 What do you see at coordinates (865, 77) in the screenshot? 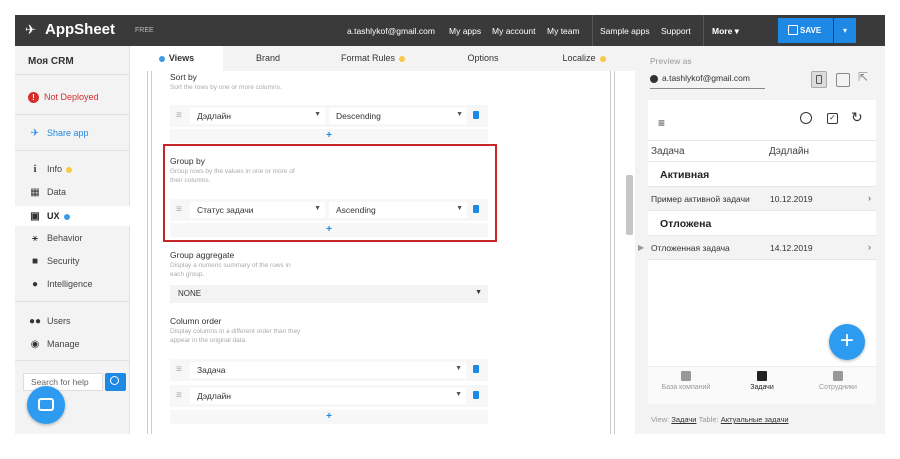
I see `open-external-icon: ⇱` at bounding box center [865, 77].